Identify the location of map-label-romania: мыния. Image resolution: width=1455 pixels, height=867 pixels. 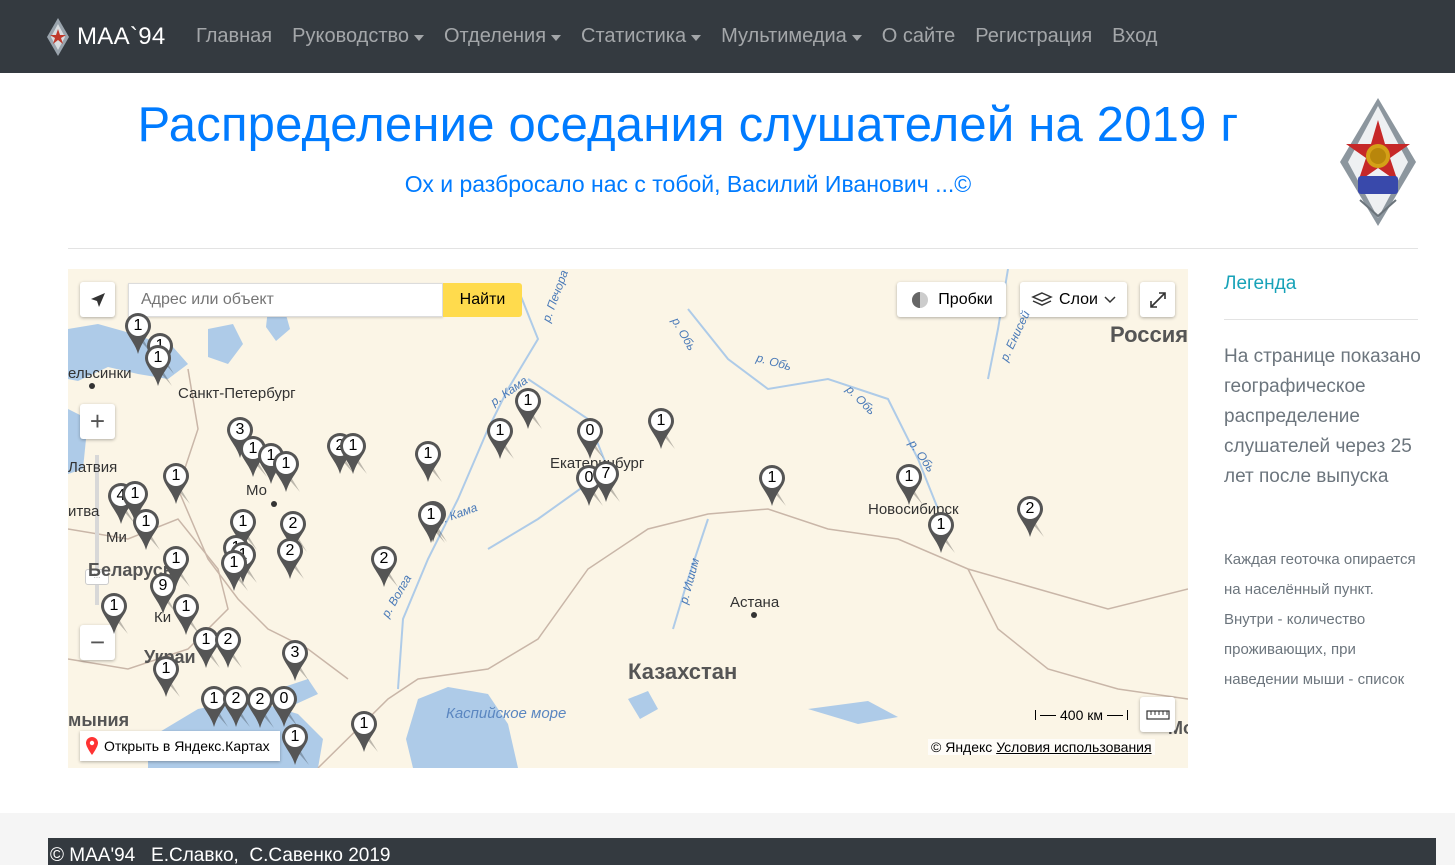
(99, 720).